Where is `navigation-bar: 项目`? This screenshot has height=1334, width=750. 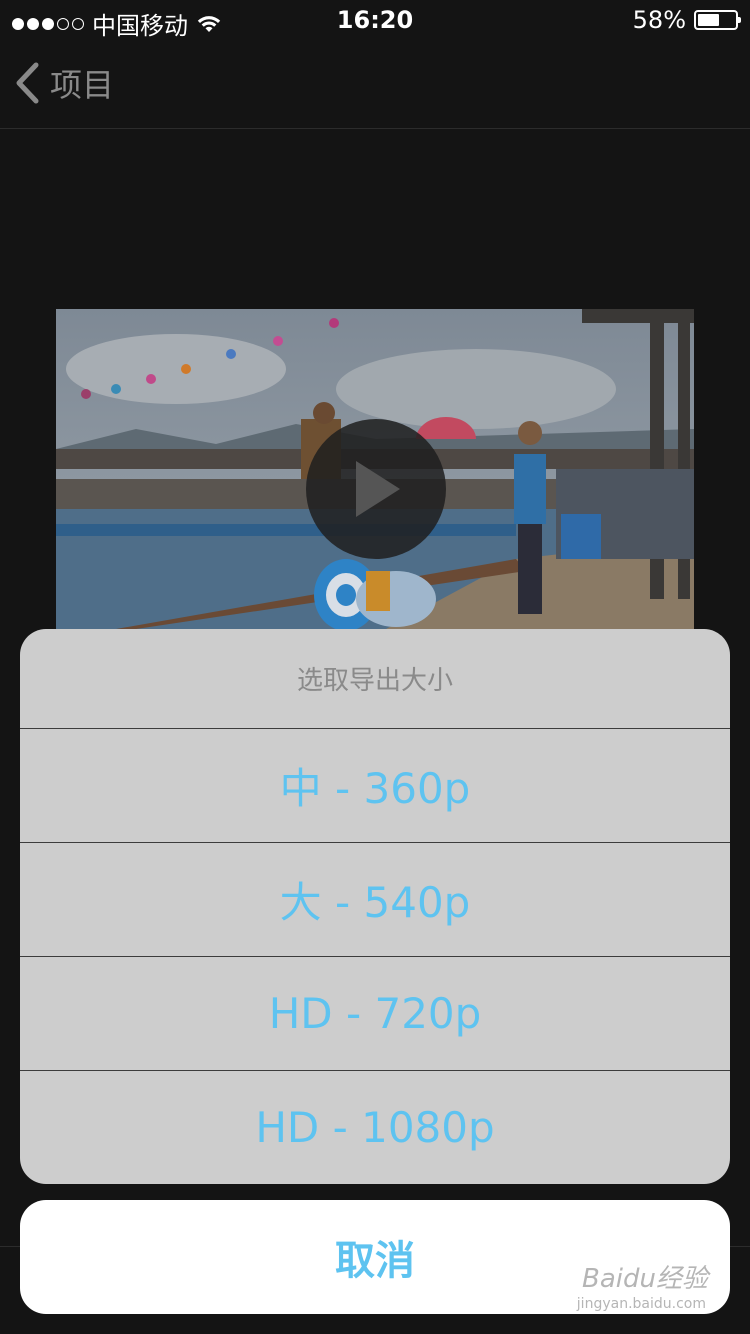
navigation-bar: 项目 is located at coordinates (375, 84).